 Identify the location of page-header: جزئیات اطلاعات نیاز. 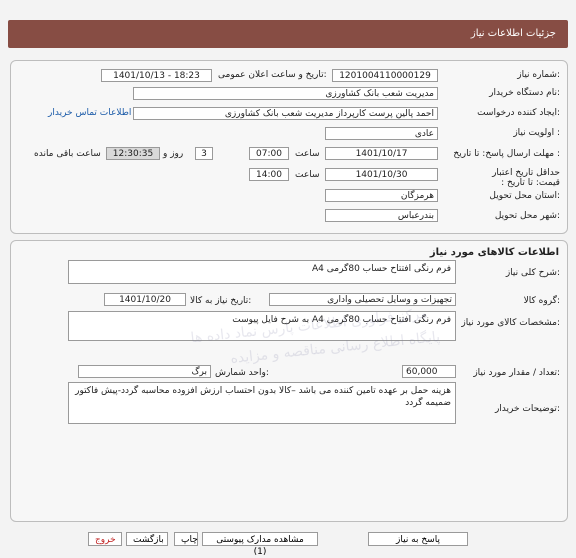
(288, 34).